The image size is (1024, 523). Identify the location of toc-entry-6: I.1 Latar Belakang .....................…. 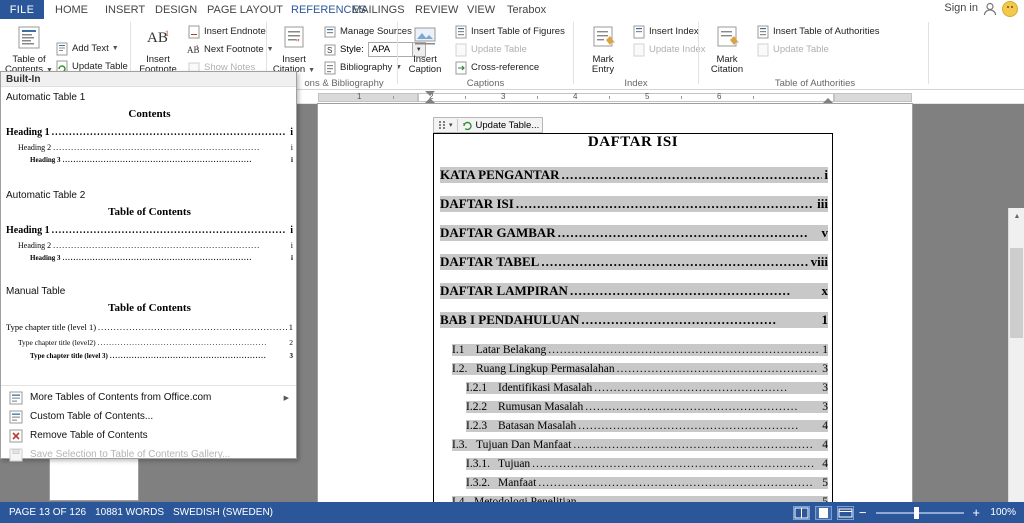
(640, 350).